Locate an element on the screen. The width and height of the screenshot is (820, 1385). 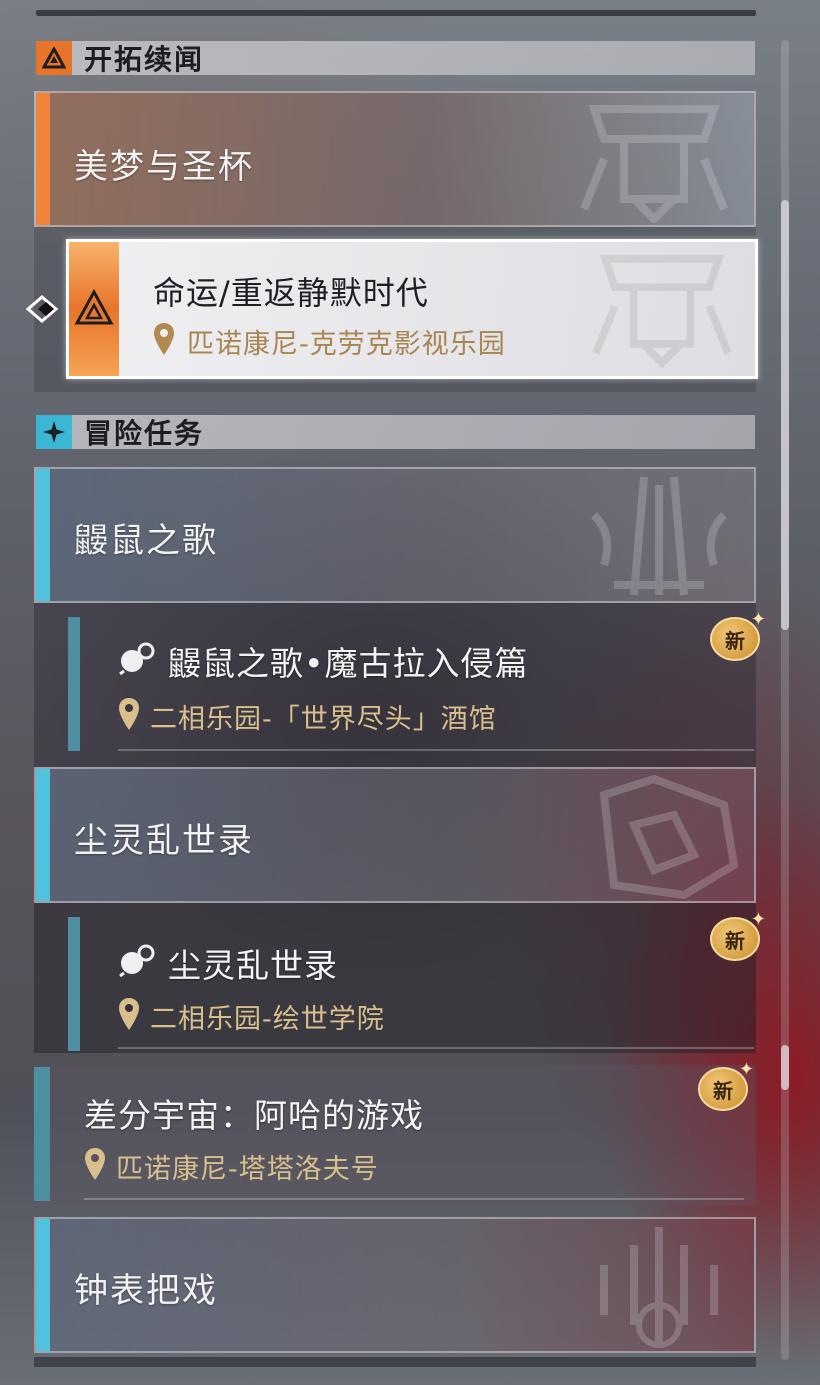
quest-row-standalone: 差分宇宙：阿哈的游戏 匹诺康尼-塔塔洛夫号 新 ✦ is located at coordinates (395, 1132).